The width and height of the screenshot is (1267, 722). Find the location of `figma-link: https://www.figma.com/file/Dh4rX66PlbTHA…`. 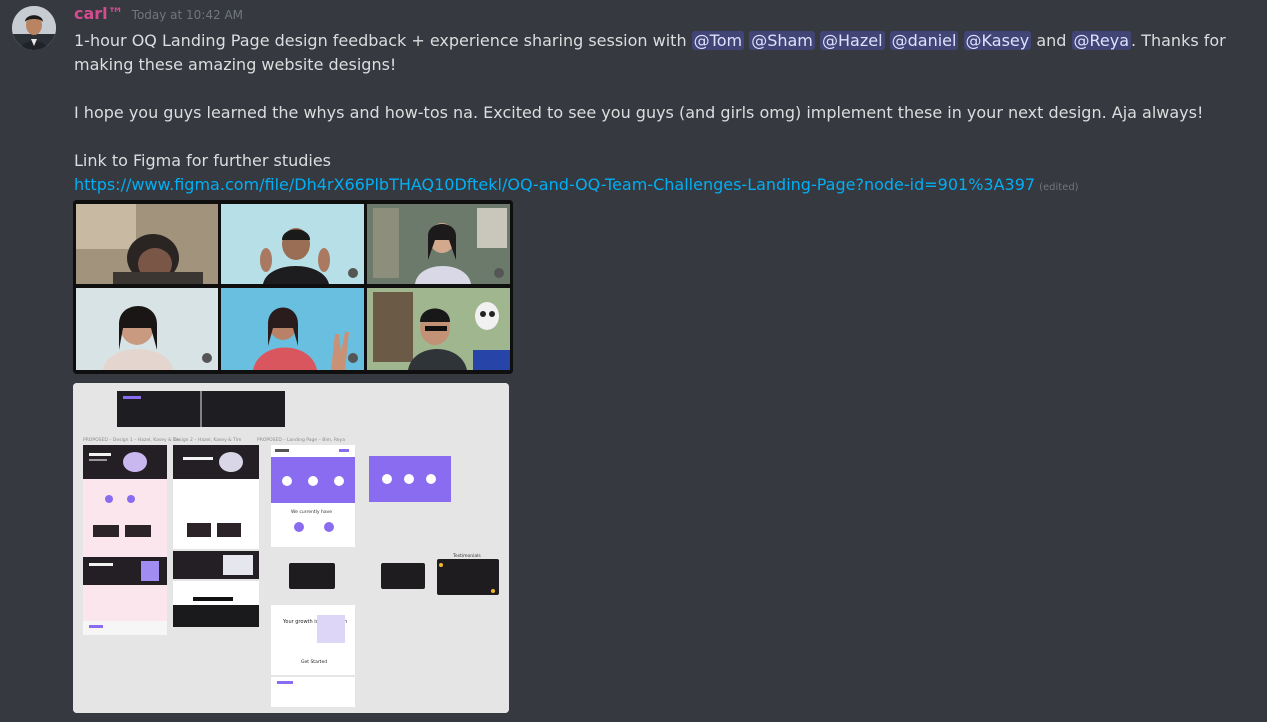

figma-link: https://www.figma.com/file/Dh4rX66PlbTHA… is located at coordinates (554, 184).